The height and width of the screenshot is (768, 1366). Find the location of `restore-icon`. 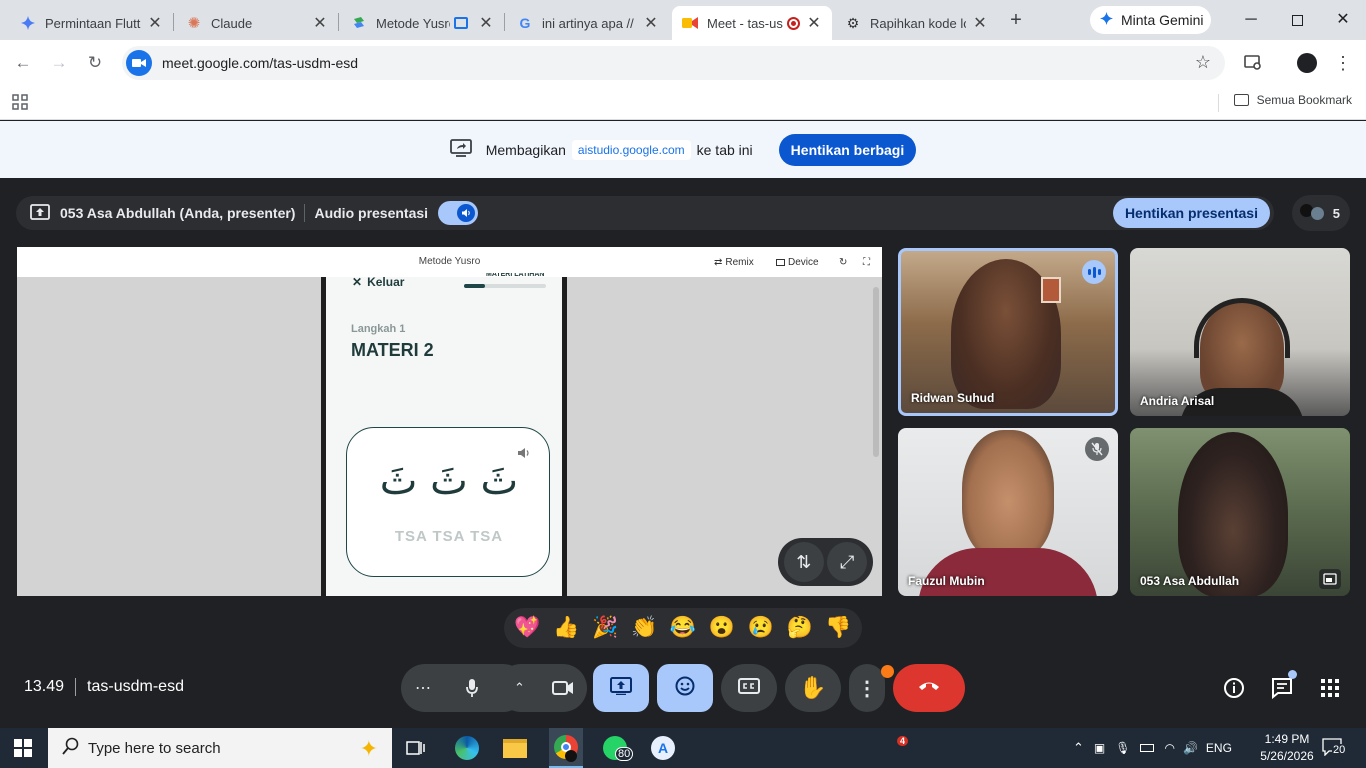

restore-icon is located at coordinates (1297, 20).